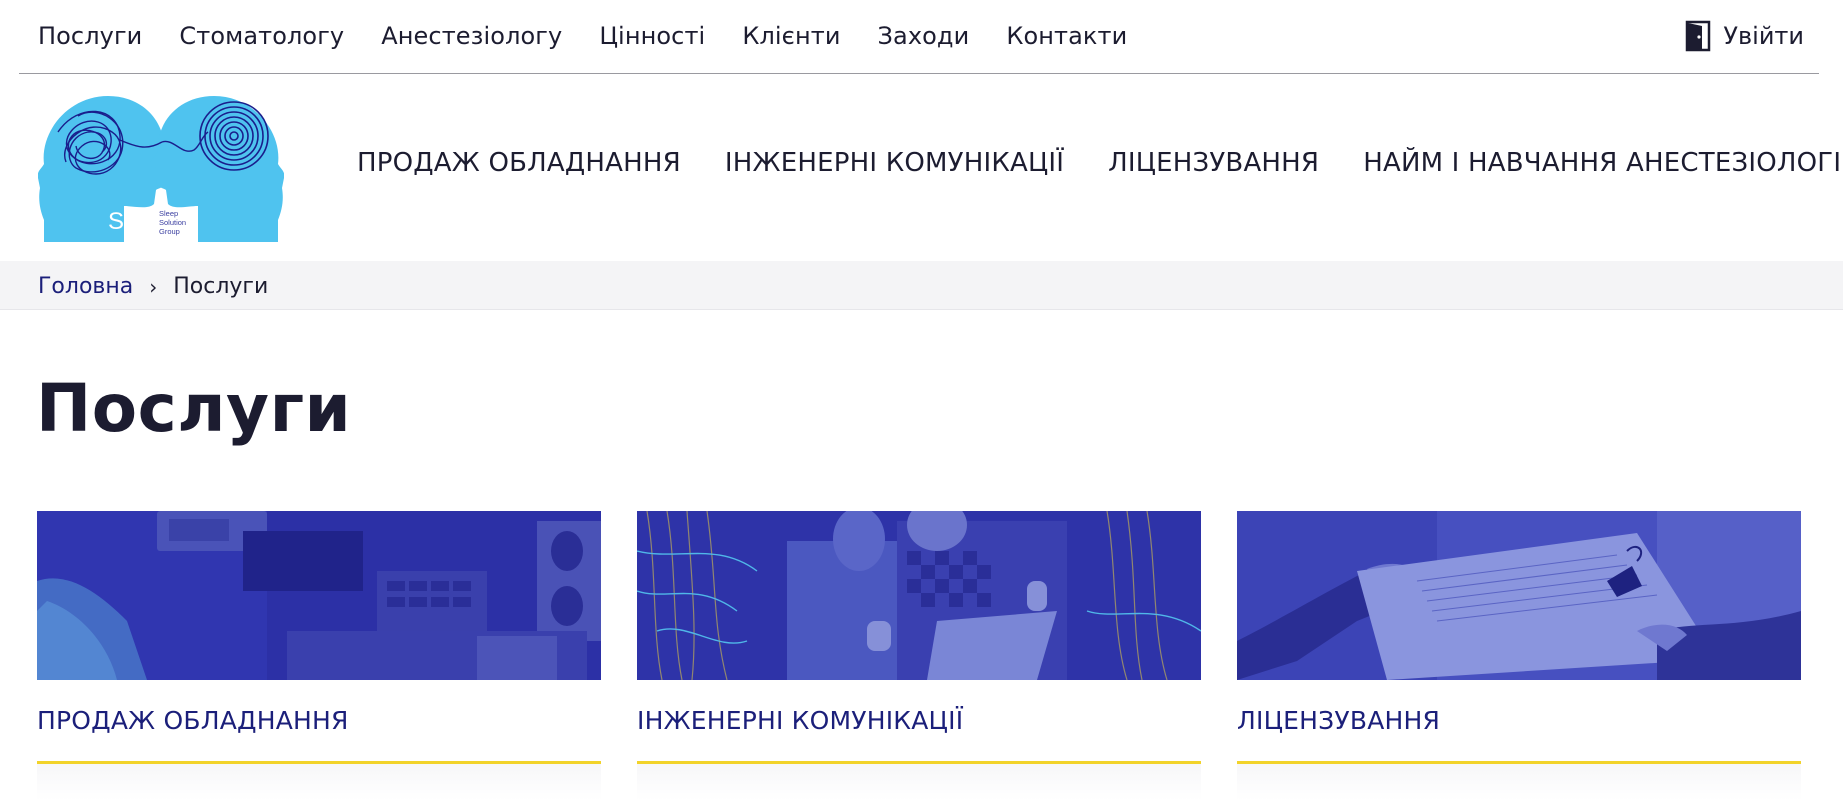 The image size is (1843, 801). I want to click on card-image-equipment, so click(319, 595).